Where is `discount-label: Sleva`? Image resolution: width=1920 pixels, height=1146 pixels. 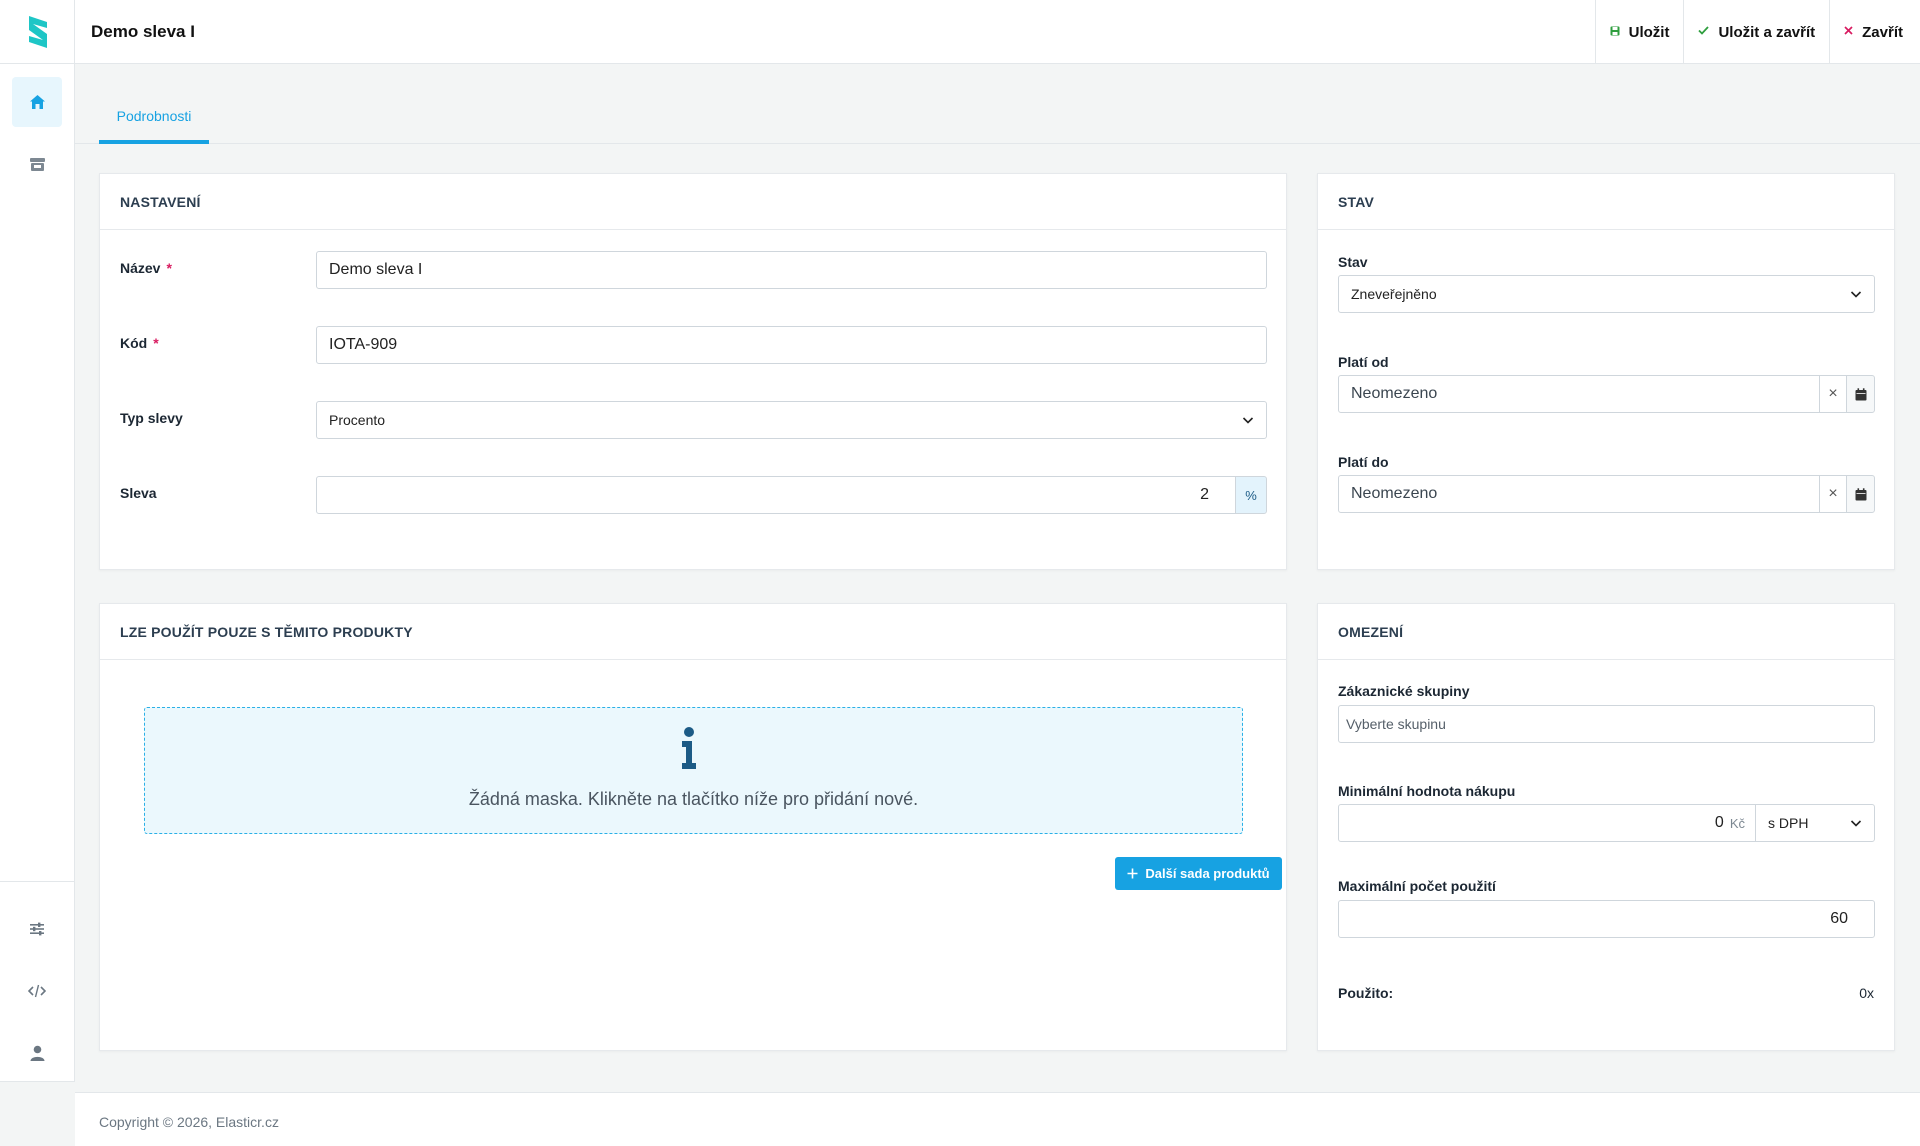 discount-label: Sleva is located at coordinates (138, 493).